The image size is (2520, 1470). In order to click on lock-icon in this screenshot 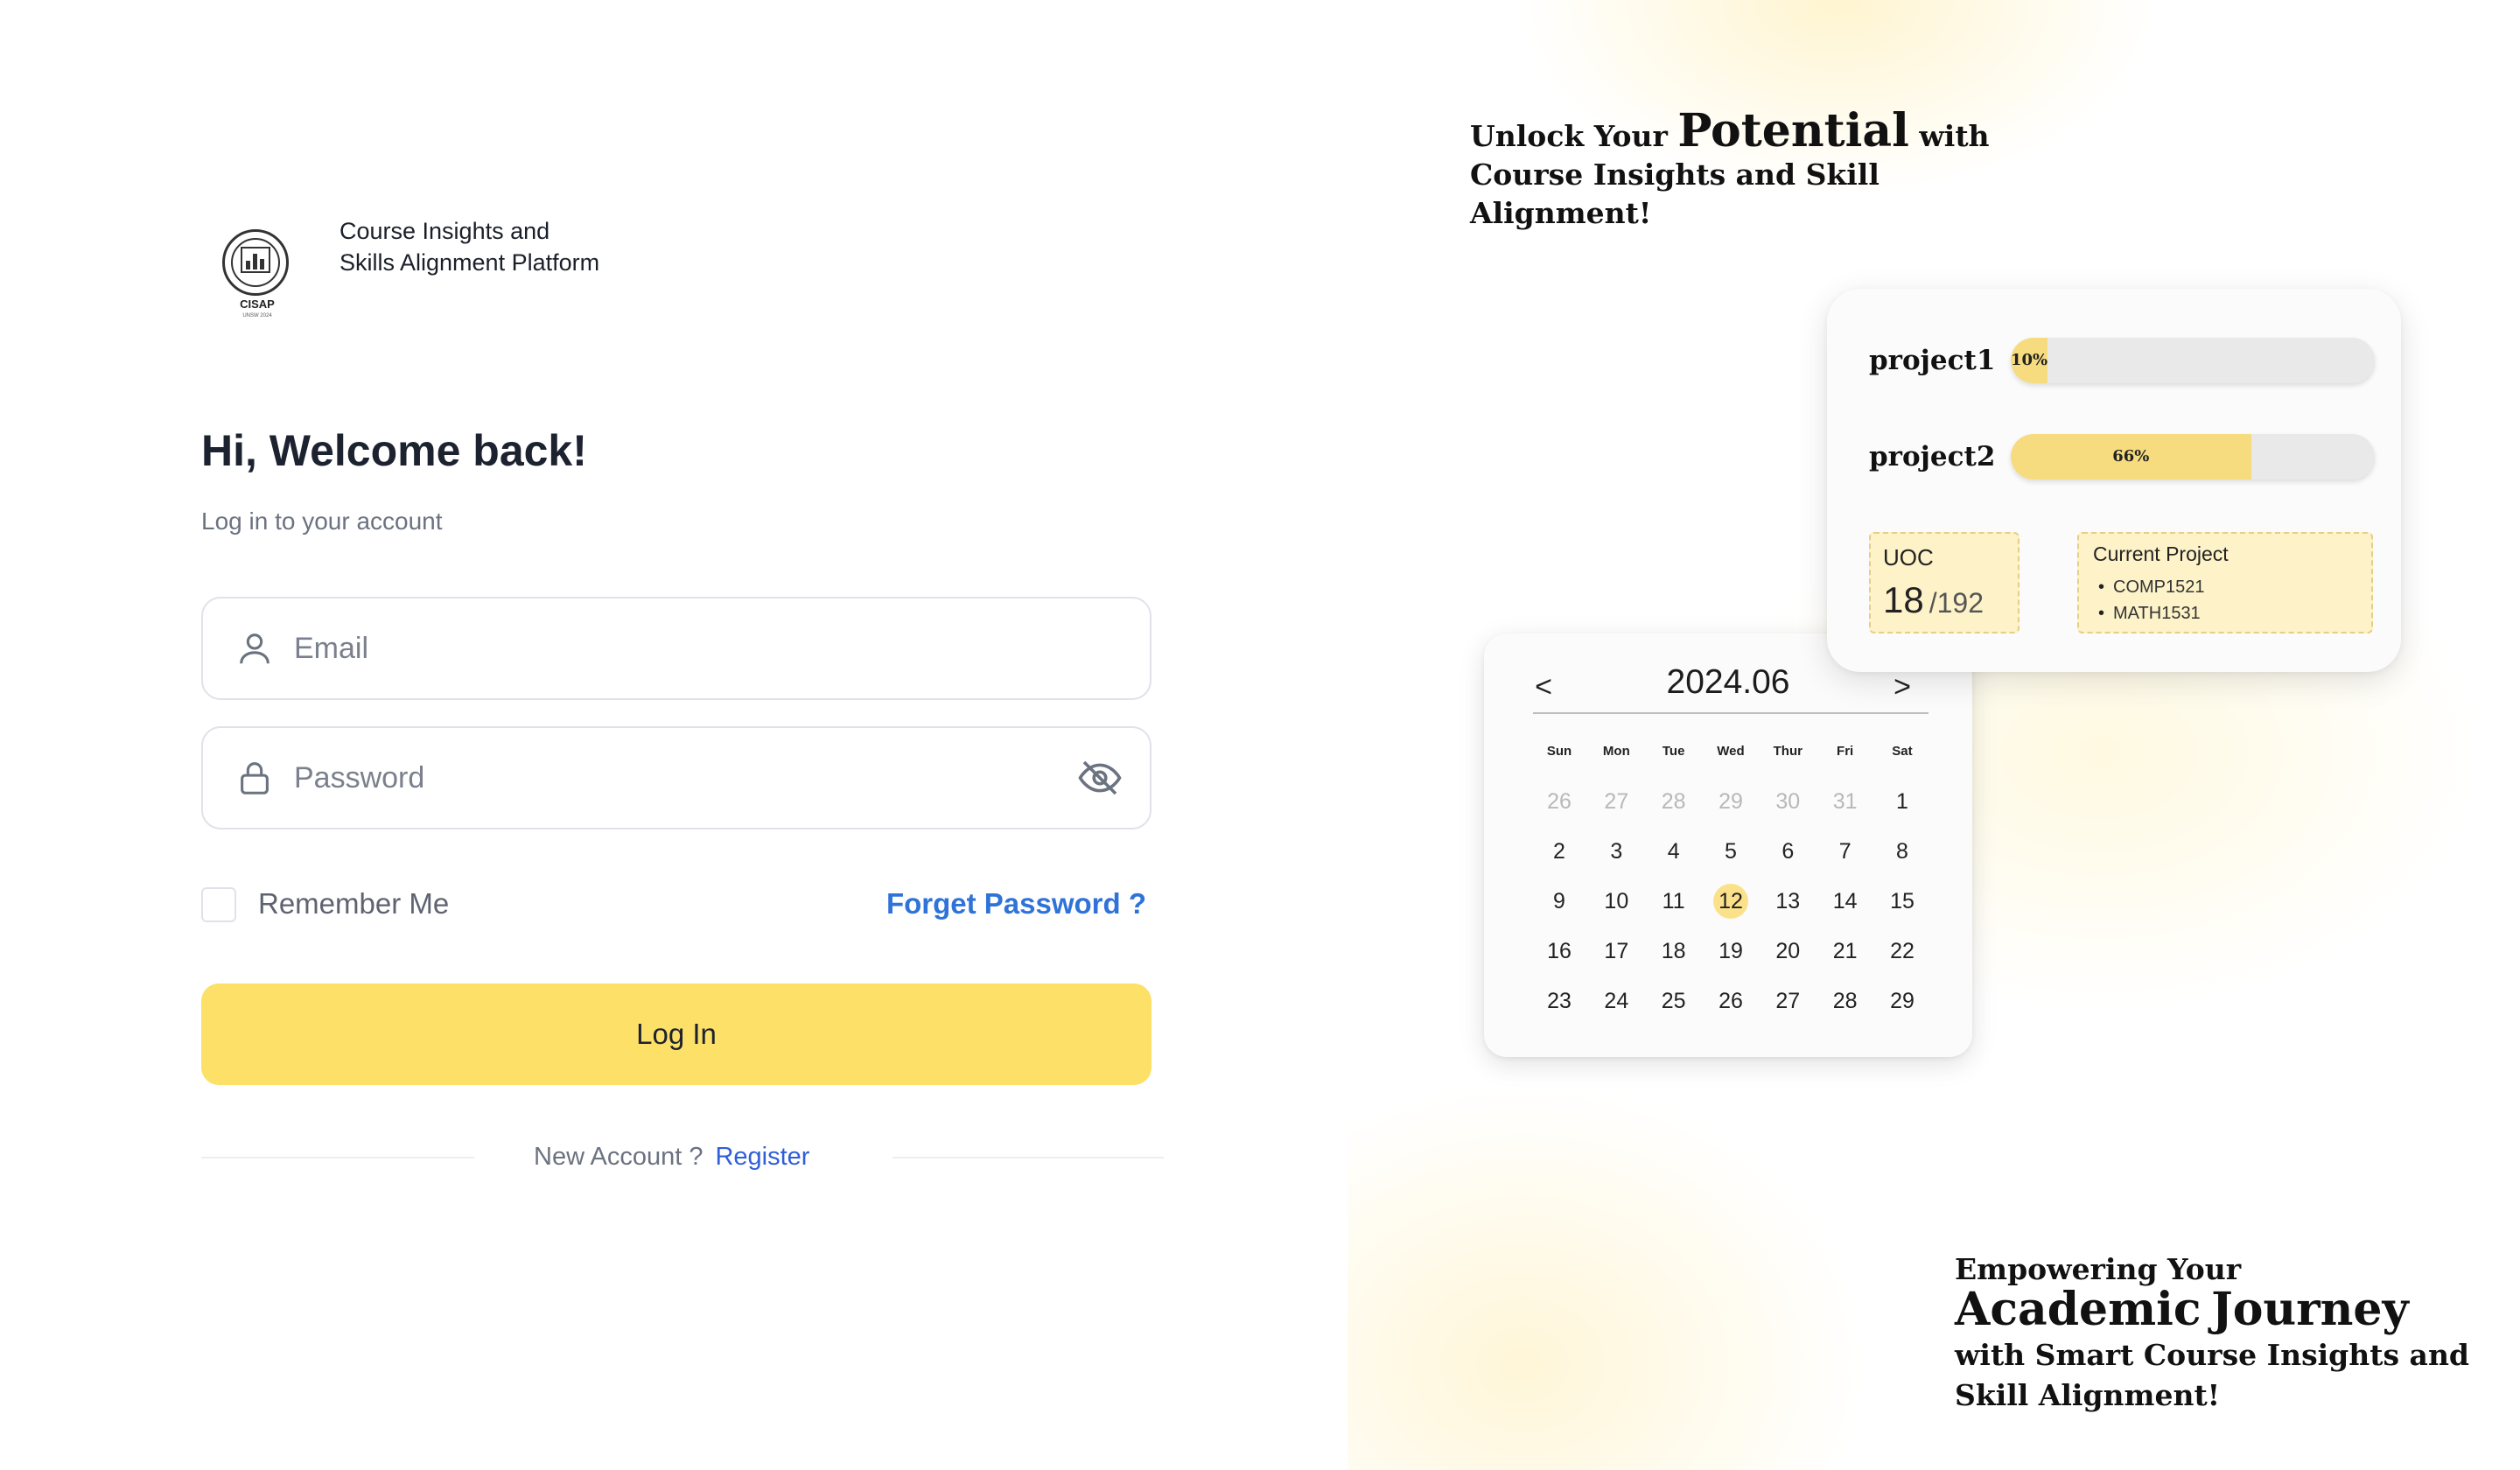, I will do `click(255, 778)`.